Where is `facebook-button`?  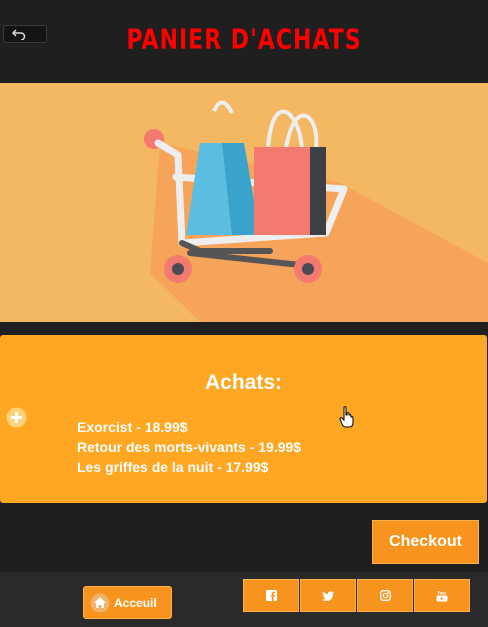 facebook-button is located at coordinates (271, 595).